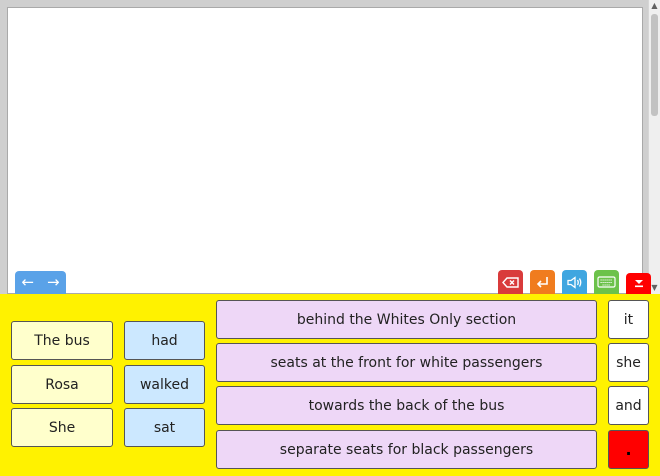  What do you see at coordinates (628, 362) in the screenshot?
I see `word-cell-connective: she` at bounding box center [628, 362].